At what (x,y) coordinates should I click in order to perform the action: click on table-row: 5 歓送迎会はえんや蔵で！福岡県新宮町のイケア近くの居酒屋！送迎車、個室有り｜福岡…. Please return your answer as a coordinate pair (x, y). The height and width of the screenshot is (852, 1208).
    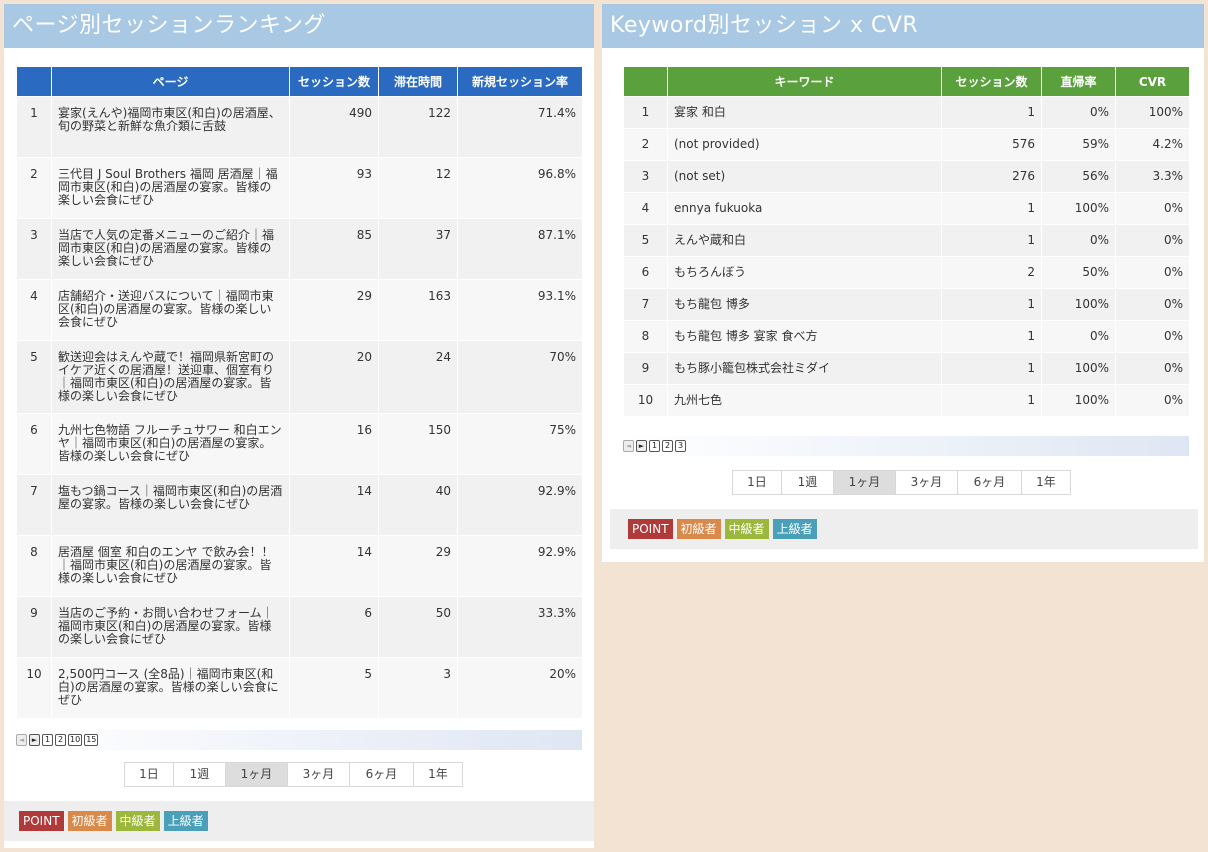
    Looking at the image, I should click on (299, 377).